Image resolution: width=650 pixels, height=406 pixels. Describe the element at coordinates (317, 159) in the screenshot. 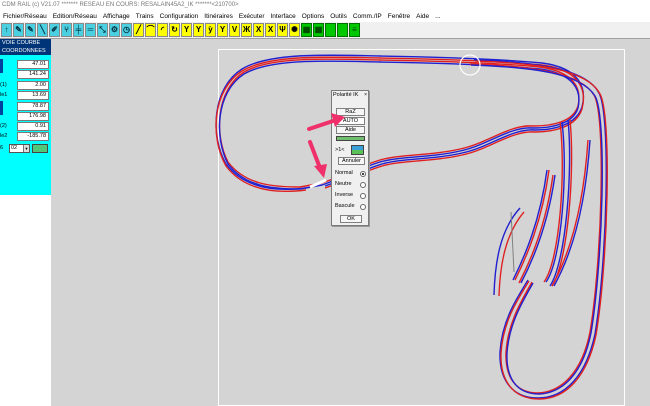

I see `arrow-to-track-icon` at that location.